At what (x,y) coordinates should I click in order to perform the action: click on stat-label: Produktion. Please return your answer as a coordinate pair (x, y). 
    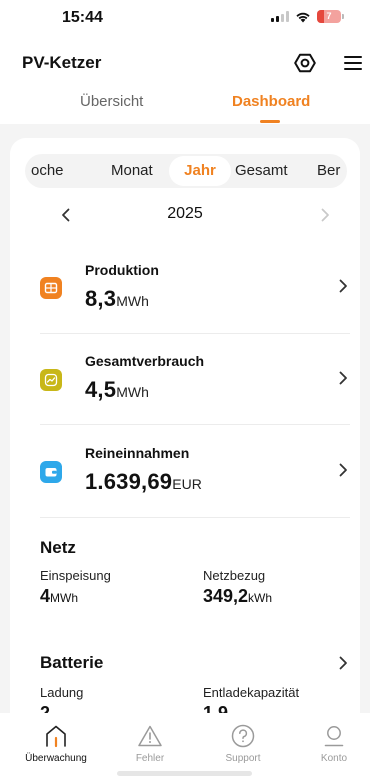
    Looking at the image, I should click on (122, 270).